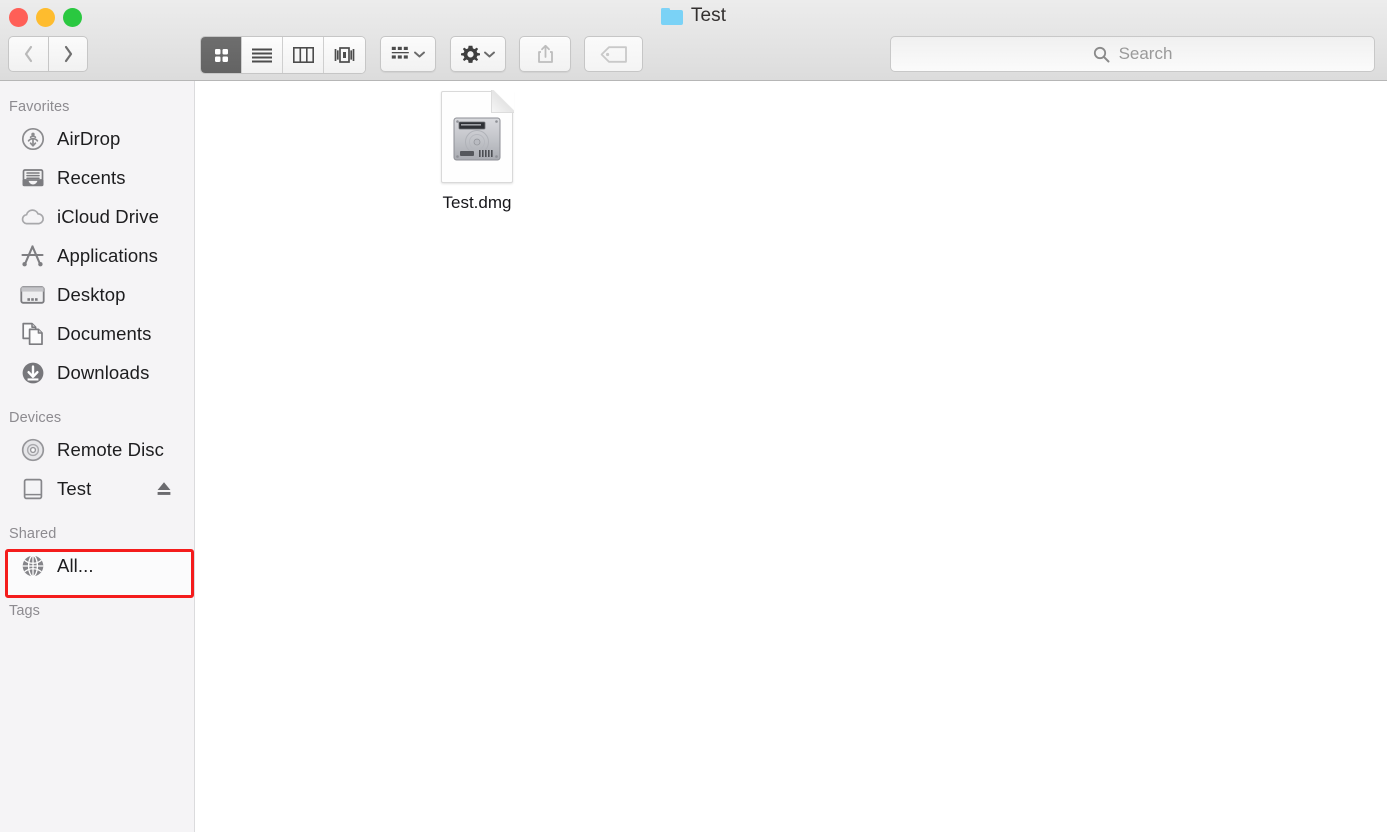 This screenshot has height=832, width=1387. What do you see at coordinates (18, 17) in the screenshot?
I see `close-button` at bounding box center [18, 17].